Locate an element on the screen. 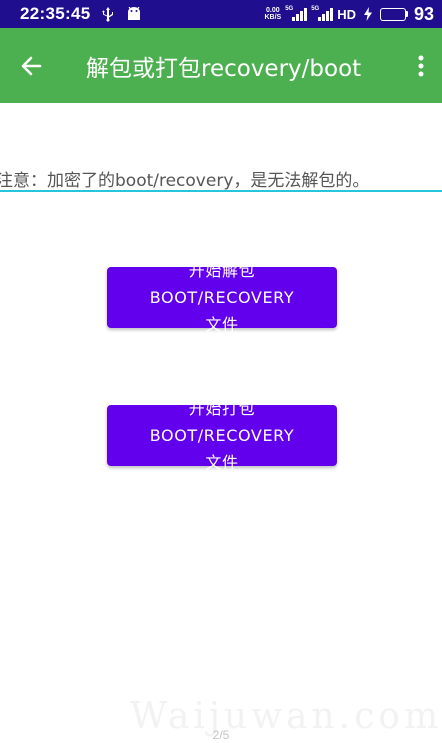 The height and width of the screenshot is (743, 442). hd-label: HD is located at coordinates (346, 14).